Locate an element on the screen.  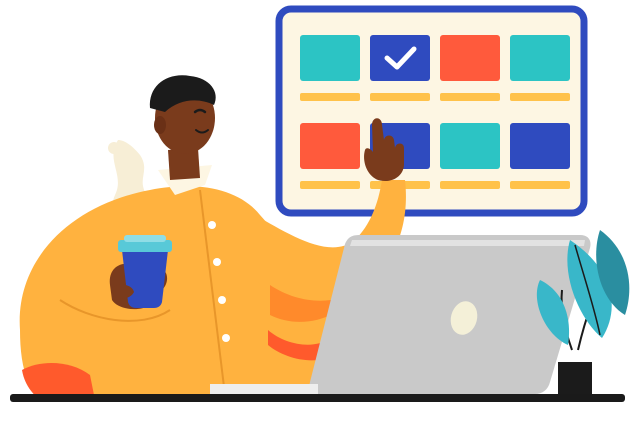
steam-puff is located at coordinates (114, 148).